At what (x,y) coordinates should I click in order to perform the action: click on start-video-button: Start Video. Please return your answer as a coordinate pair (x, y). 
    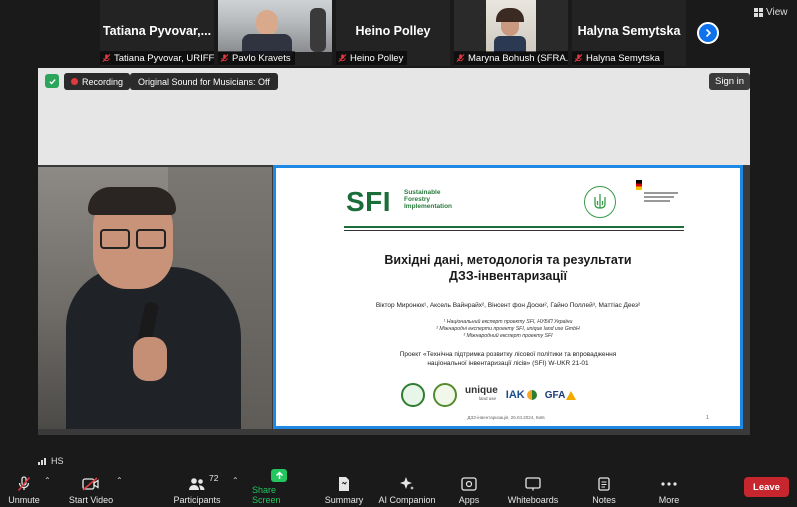
    Looking at the image, I should click on (91, 488).